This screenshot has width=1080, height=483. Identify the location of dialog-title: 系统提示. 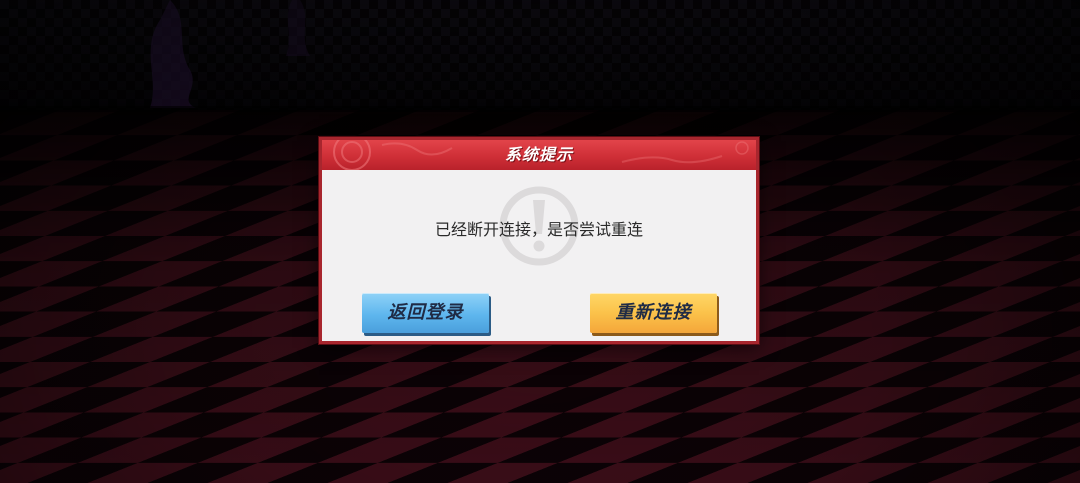
(538, 154).